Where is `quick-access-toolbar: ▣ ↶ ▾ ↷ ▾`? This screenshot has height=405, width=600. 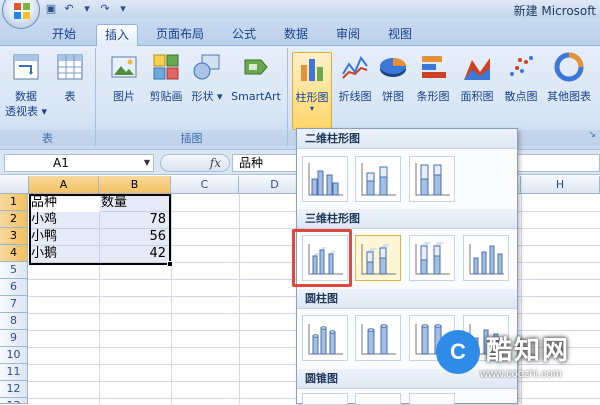 quick-access-toolbar: ▣ ↶ ▾ ↷ ▾ is located at coordinates (87, 9).